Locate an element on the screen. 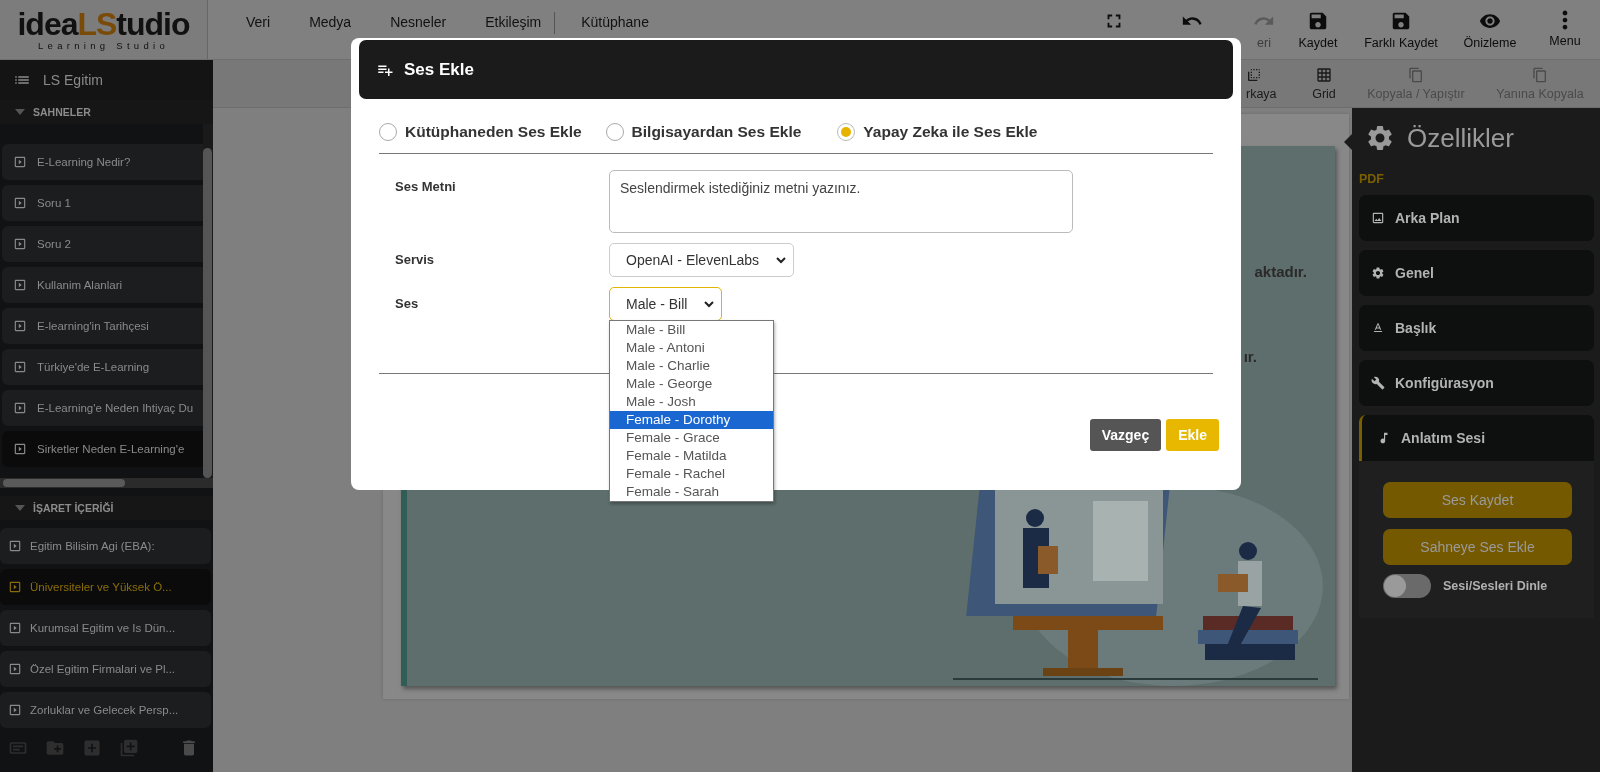  menu-tab: Veri is located at coordinates (266, 23).